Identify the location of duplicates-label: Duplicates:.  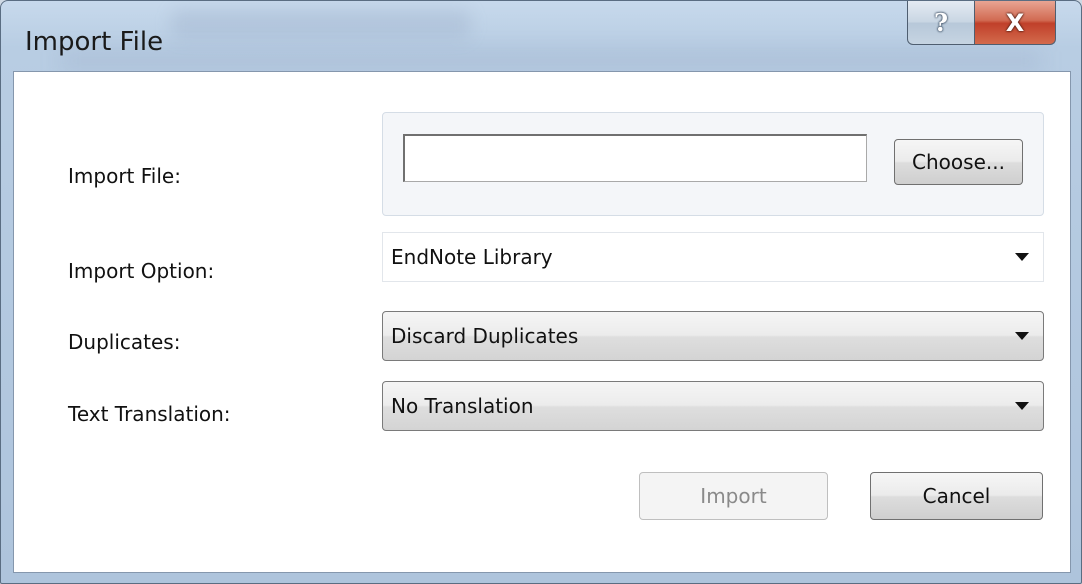
(124, 342).